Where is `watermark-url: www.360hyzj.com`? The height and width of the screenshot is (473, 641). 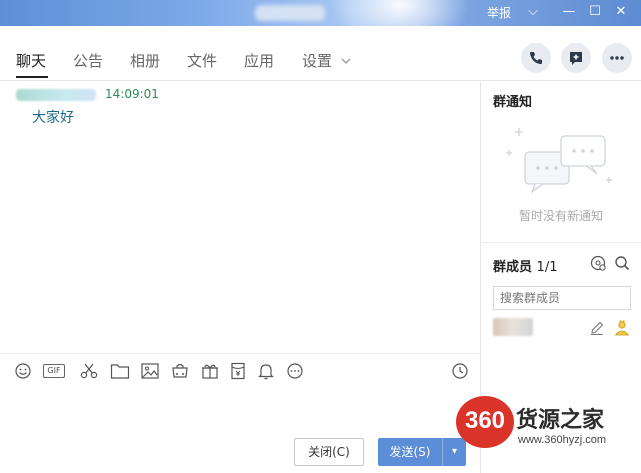 watermark-url: www.360hyzj.com is located at coordinates (562, 440).